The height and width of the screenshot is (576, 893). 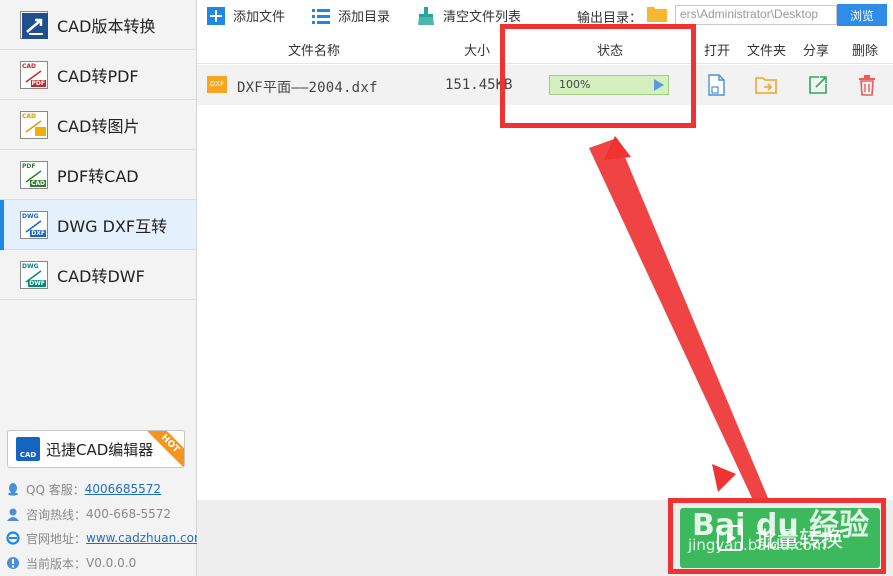 What do you see at coordinates (112, 226) in the screenshot?
I see `sidebar-item-label: DWG DXF互转` at bounding box center [112, 226].